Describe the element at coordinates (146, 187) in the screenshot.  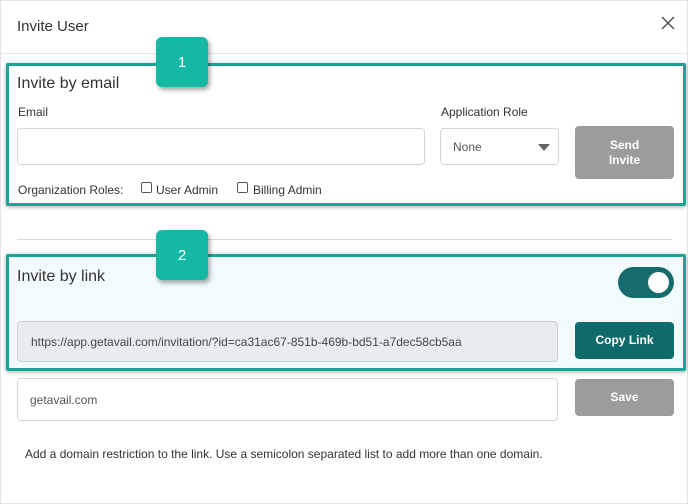
I see `user-admin-checkbox` at that location.